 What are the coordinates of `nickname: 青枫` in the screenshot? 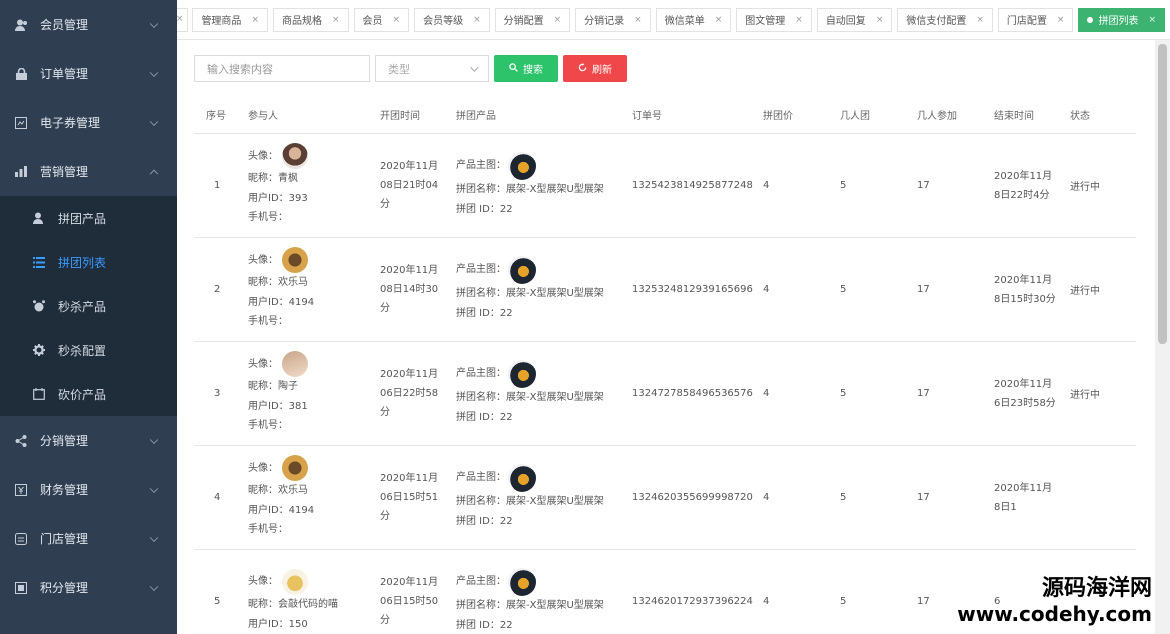 It's located at (288, 179).